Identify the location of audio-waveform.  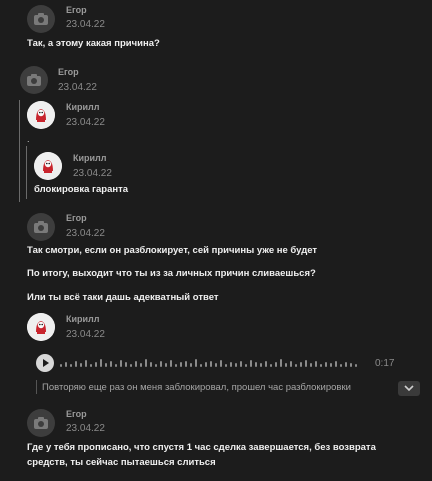
(210, 363).